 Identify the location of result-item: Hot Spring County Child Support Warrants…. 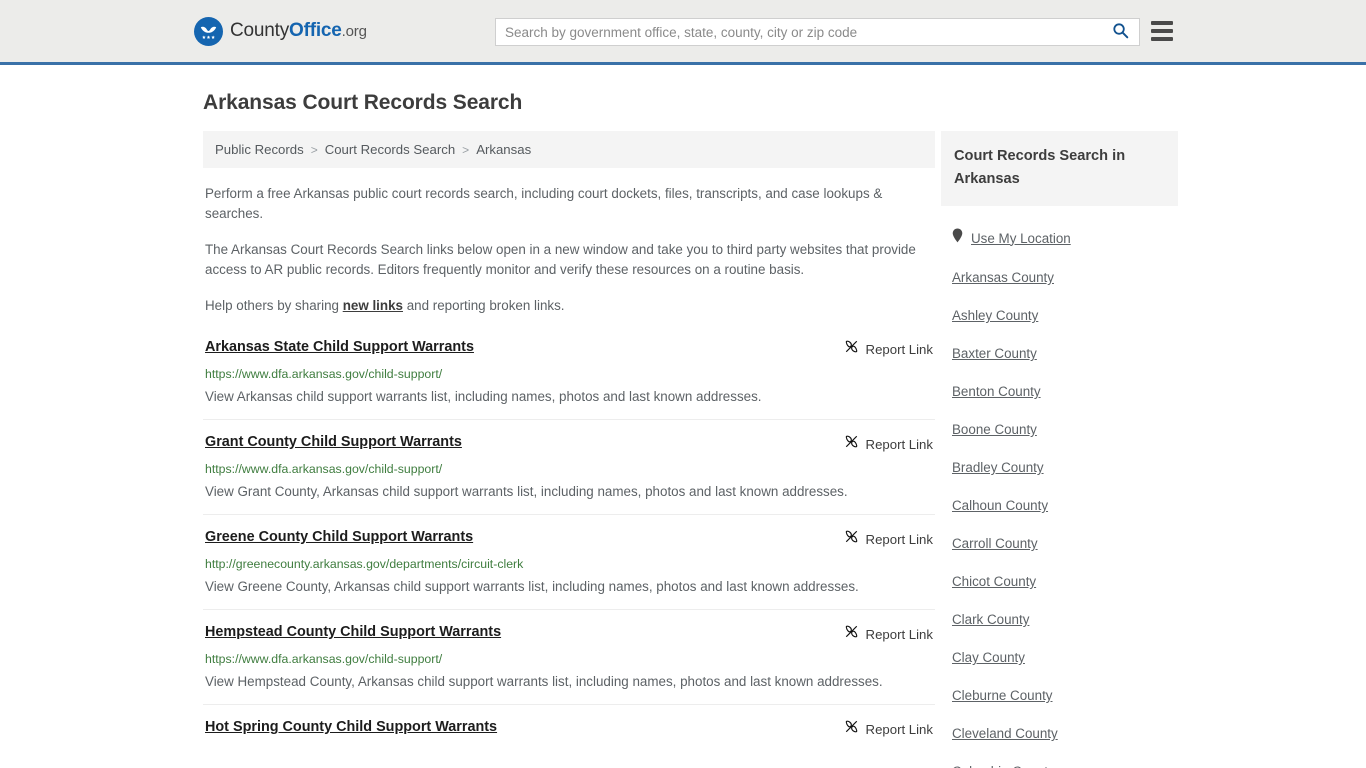
(569, 734).